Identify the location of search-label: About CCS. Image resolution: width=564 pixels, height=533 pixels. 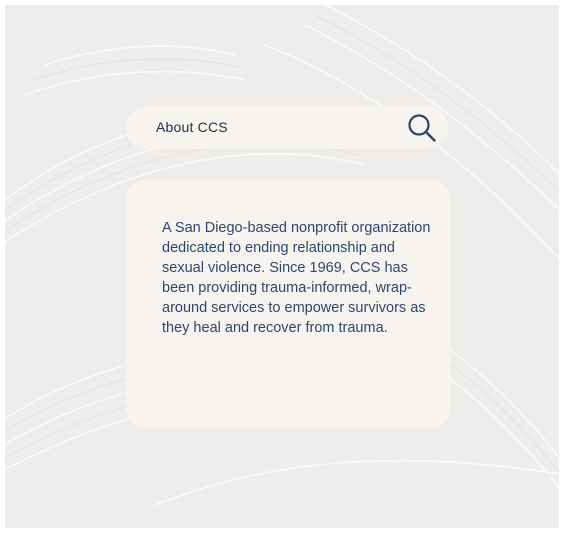
(192, 127).